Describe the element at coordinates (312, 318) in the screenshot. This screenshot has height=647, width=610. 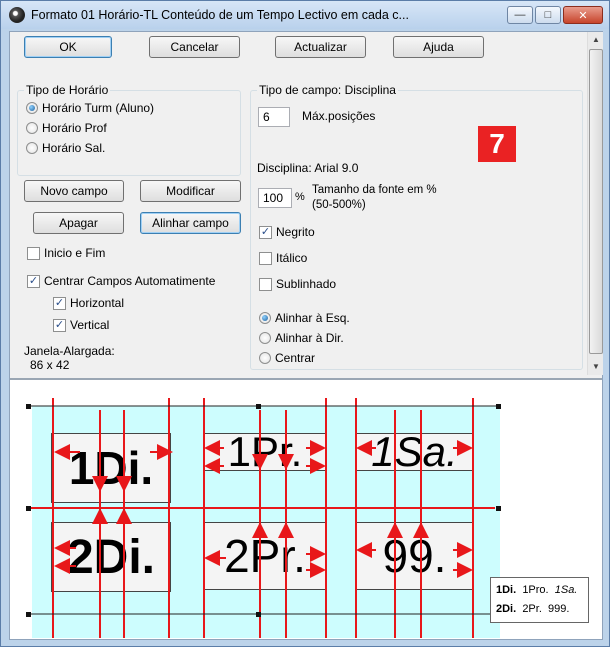
I see `radio-label: Alinhar à Esq.` at that location.